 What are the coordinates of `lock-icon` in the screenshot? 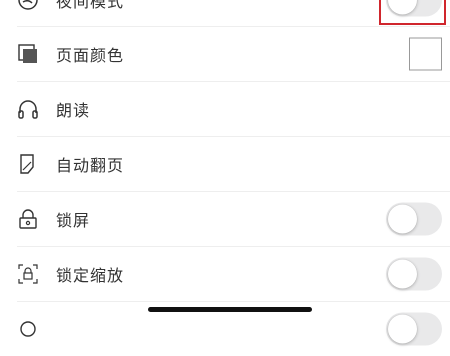 It's located at (28, 219).